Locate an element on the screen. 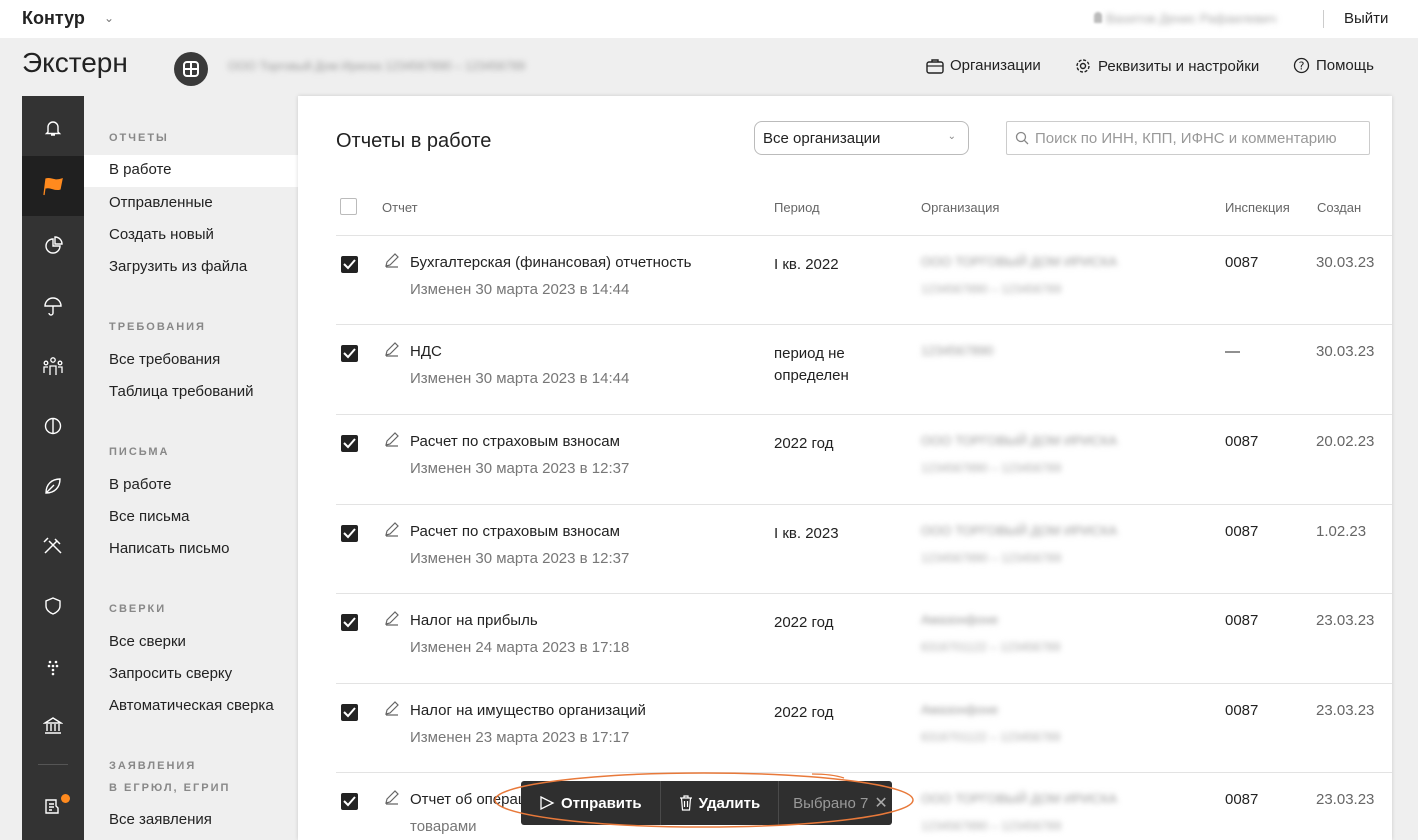 Image resolution: width=1418 pixels, height=840 pixels. report-name: НДС is located at coordinates (426, 351).